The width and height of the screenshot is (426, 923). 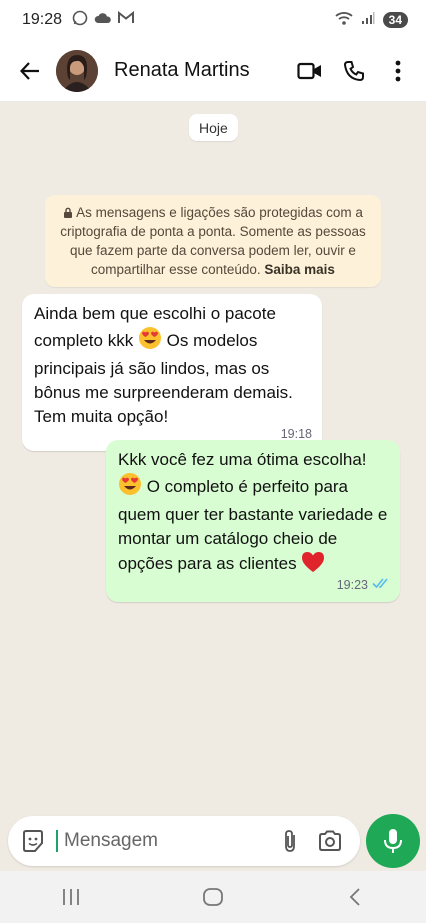 I want to click on video-call-button, so click(x=310, y=71).